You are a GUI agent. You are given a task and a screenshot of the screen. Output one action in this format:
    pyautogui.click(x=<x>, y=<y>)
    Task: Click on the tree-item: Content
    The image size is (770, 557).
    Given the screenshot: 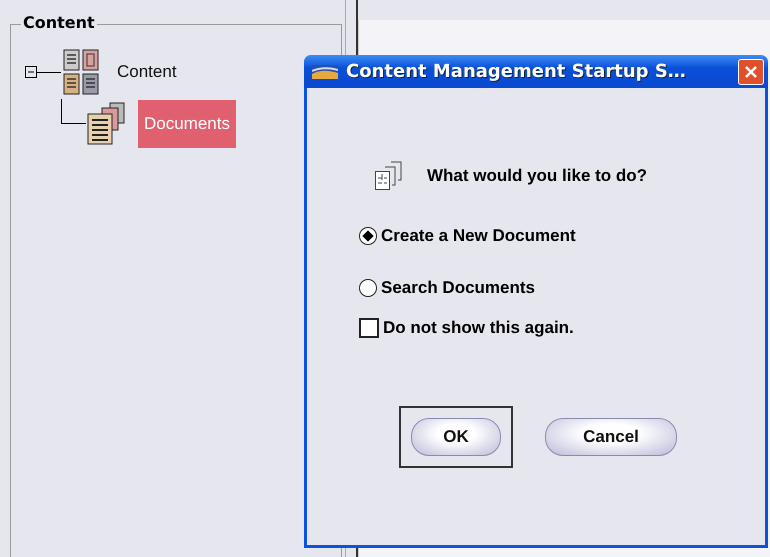 What is the action you would take?
    pyautogui.click(x=147, y=72)
    